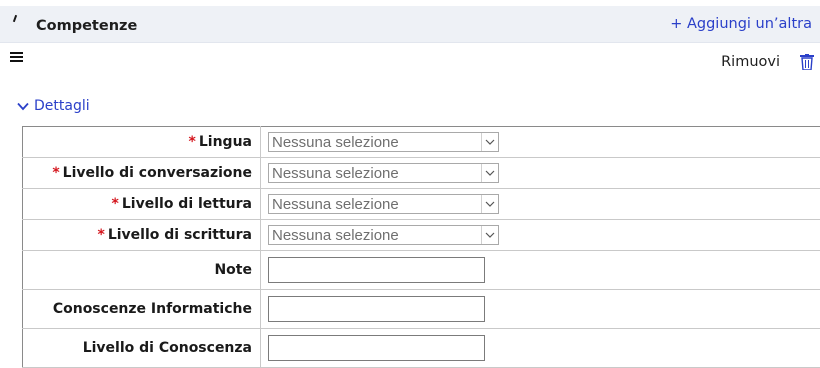 Image resolution: width=820 pixels, height=368 pixels. Describe the element at coordinates (187, 204) in the screenshot. I see `livello-lettura-label: Livello di lettura` at that location.